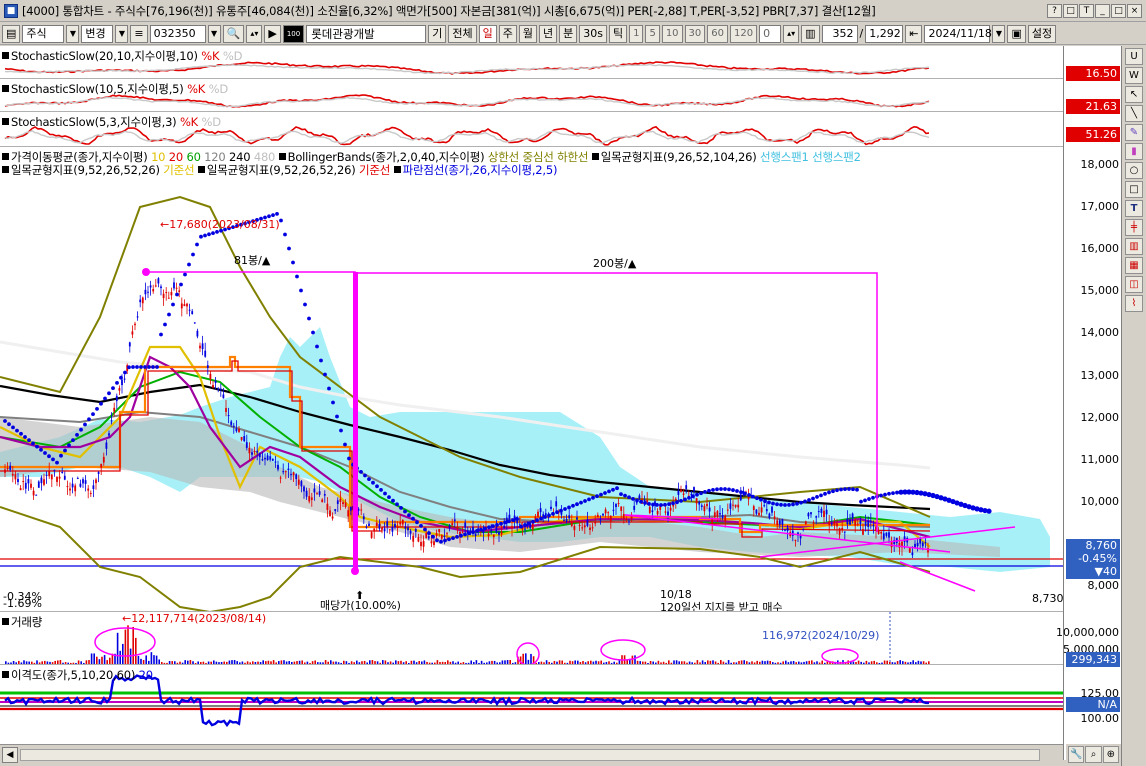 The width and height of the screenshot is (1146, 766). What do you see at coordinates (1076, 754) in the screenshot?
I see `wrench-icon: 🔧` at bounding box center [1076, 754].